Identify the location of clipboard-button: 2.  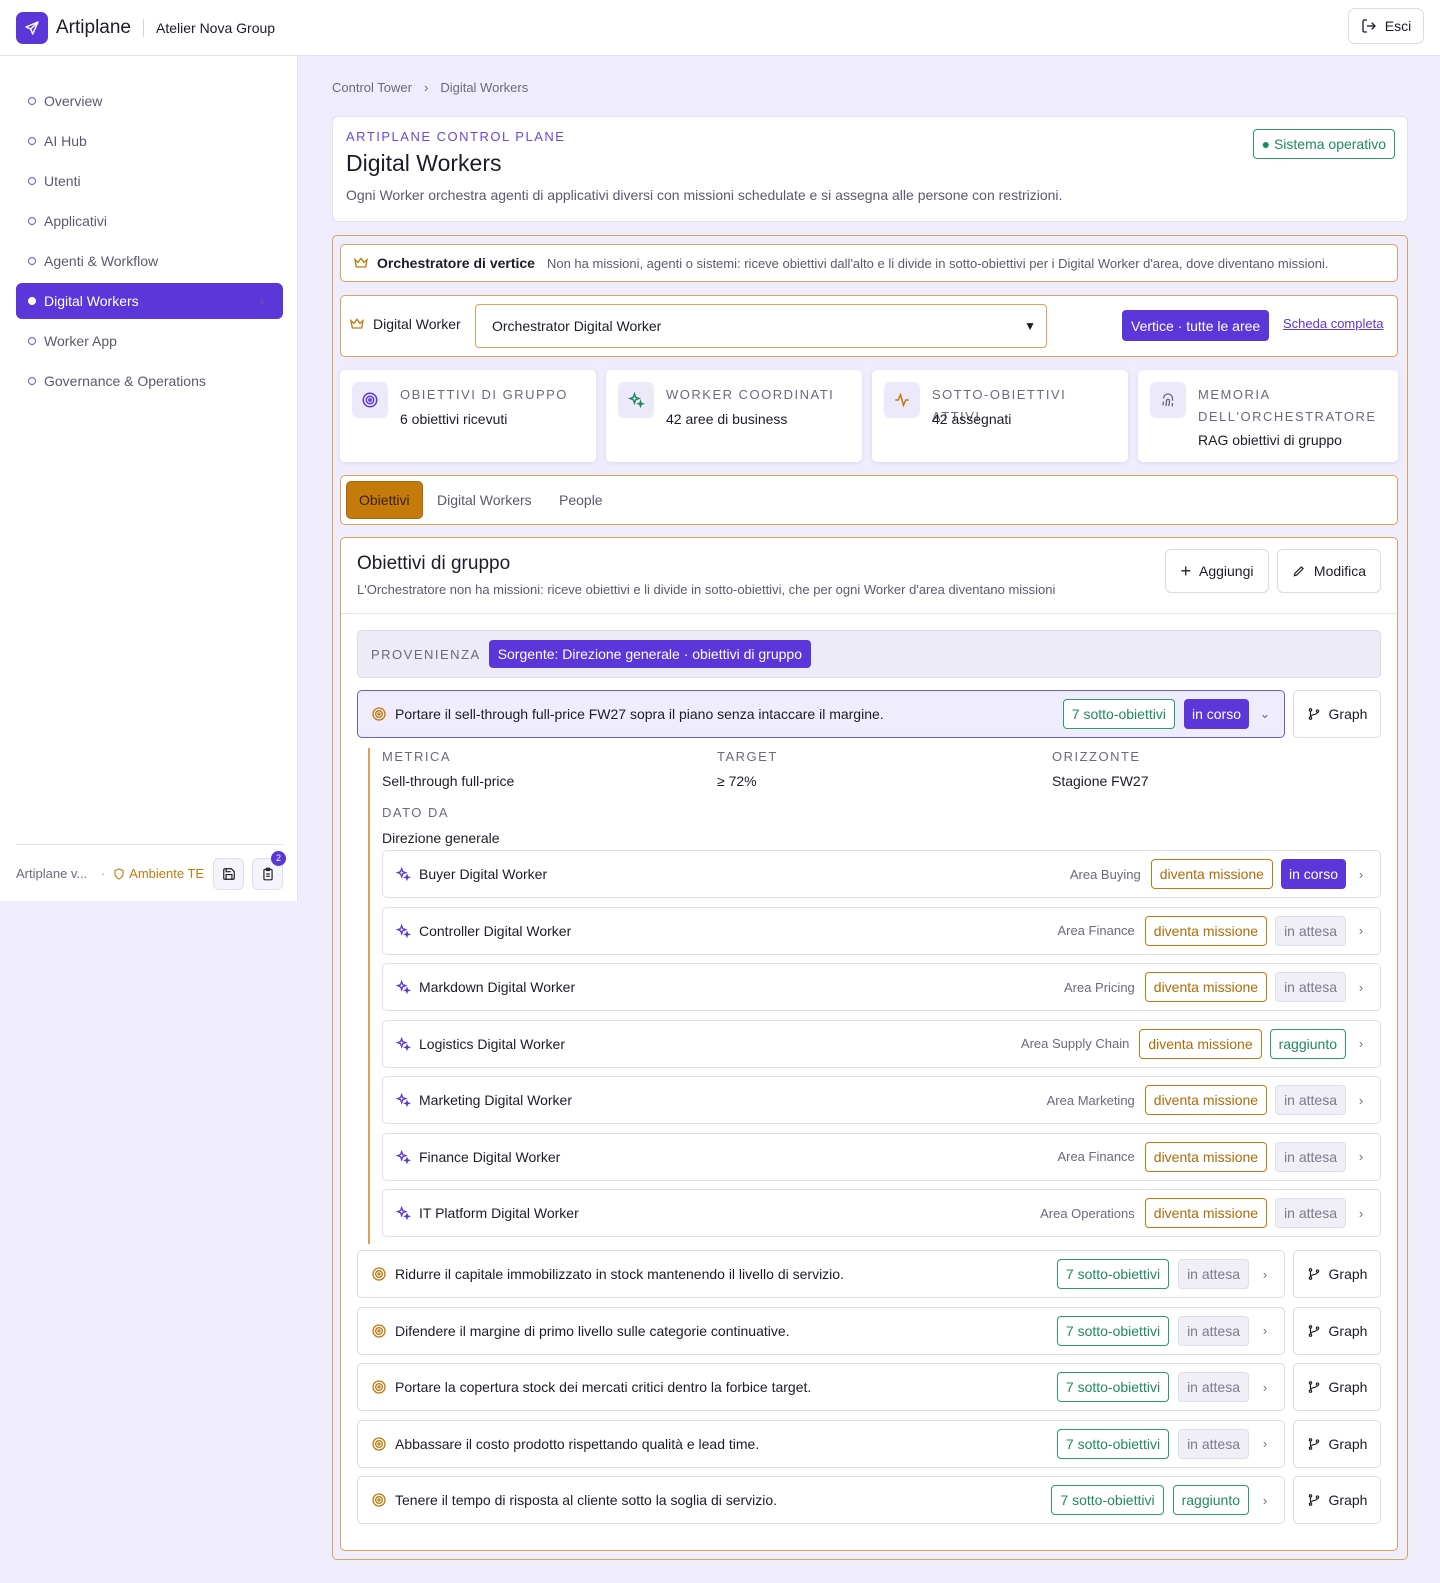
(269, 870).